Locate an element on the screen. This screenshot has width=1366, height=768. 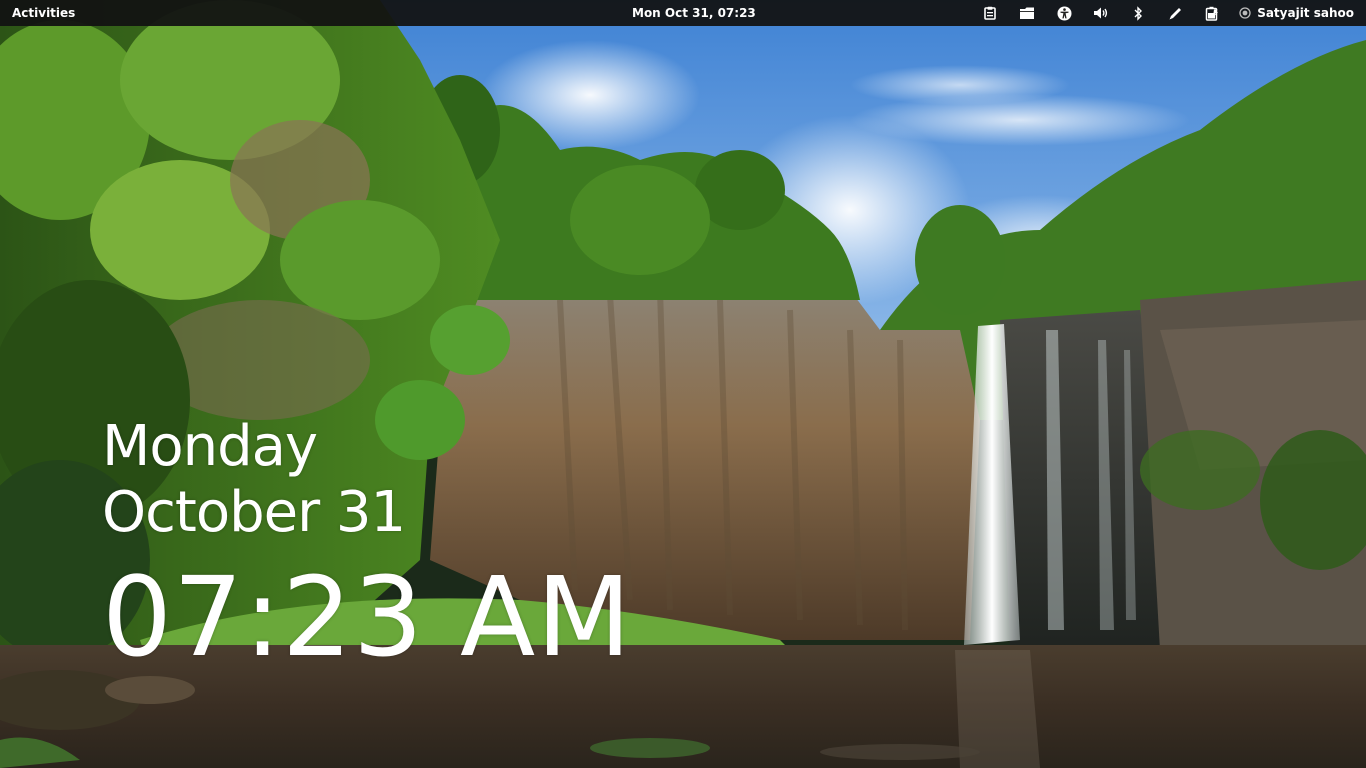
lock-screen-day: Monday is located at coordinates (210, 446).